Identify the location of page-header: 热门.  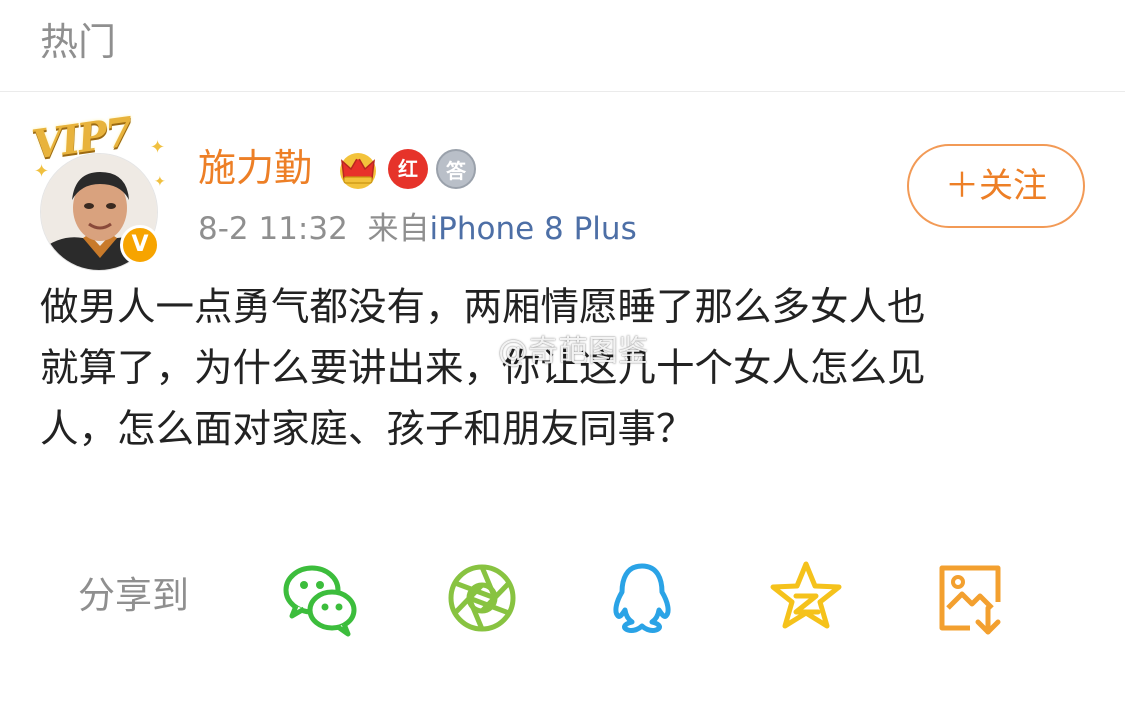
(562, 46).